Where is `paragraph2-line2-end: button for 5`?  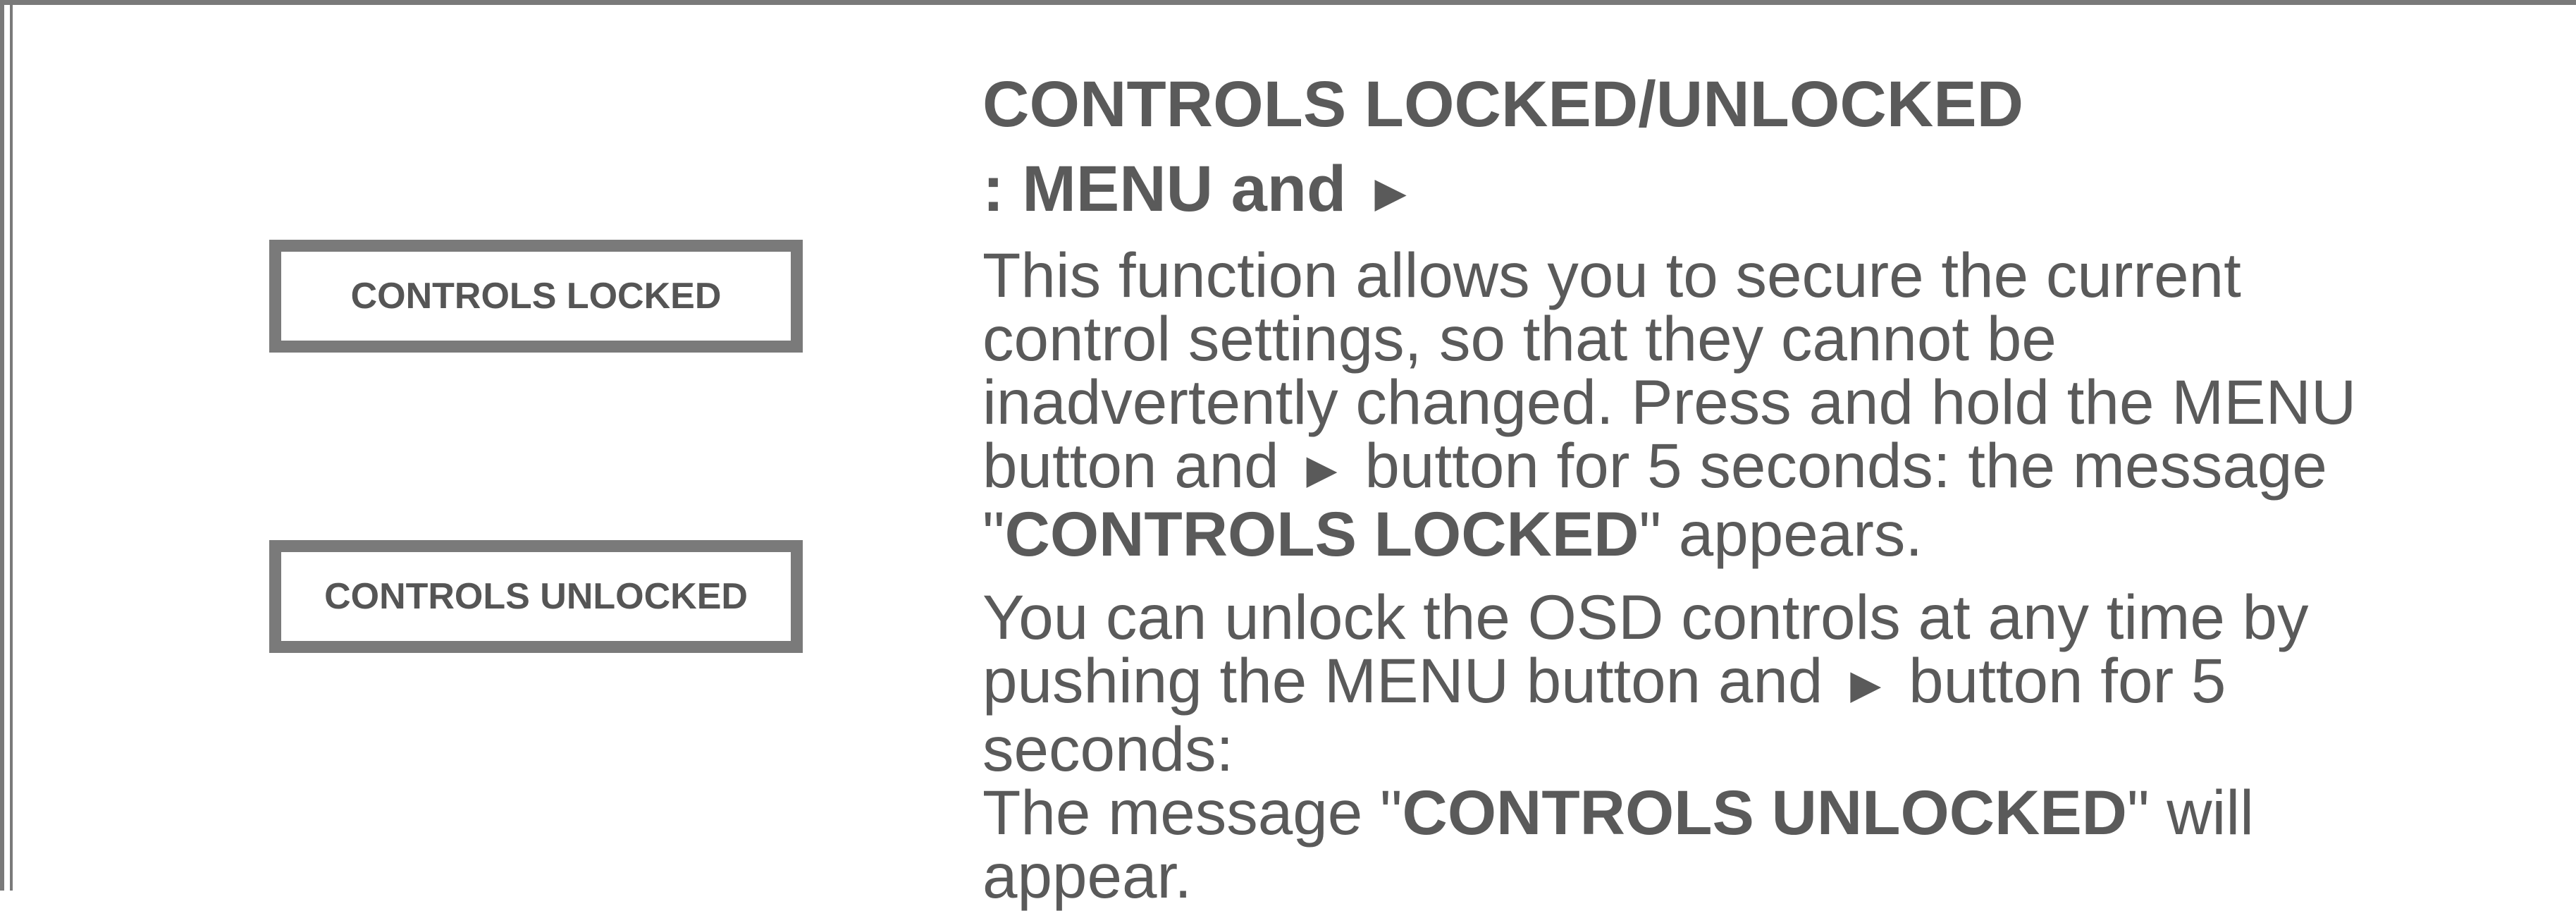 paragraph2-line2-end: button for 5 is located at coordinates (2058, 680).